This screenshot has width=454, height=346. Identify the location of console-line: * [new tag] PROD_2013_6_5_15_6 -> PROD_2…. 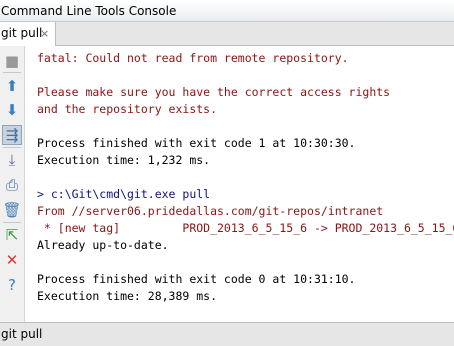
(245, 228).